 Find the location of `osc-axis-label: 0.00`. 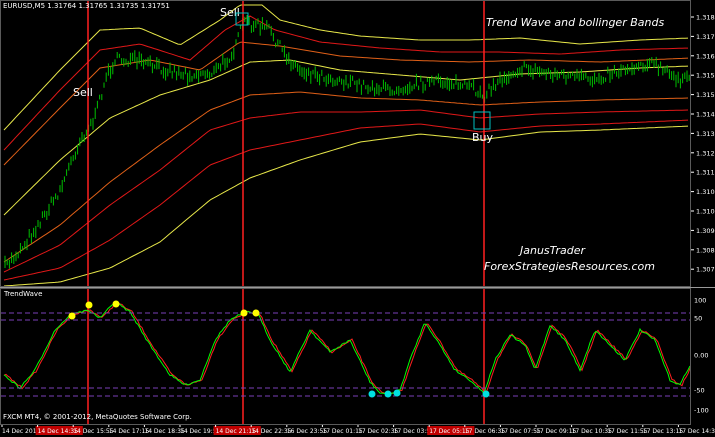

osc-axis-label: 0.00 is located at coordinates (701, 356).